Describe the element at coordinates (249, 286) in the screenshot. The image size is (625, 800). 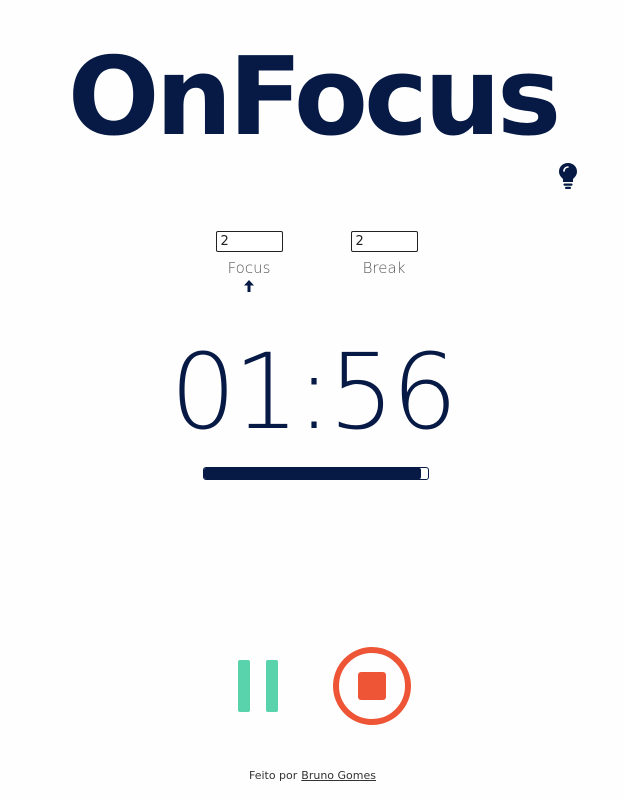
I see `arrow-up-icon` at that location.